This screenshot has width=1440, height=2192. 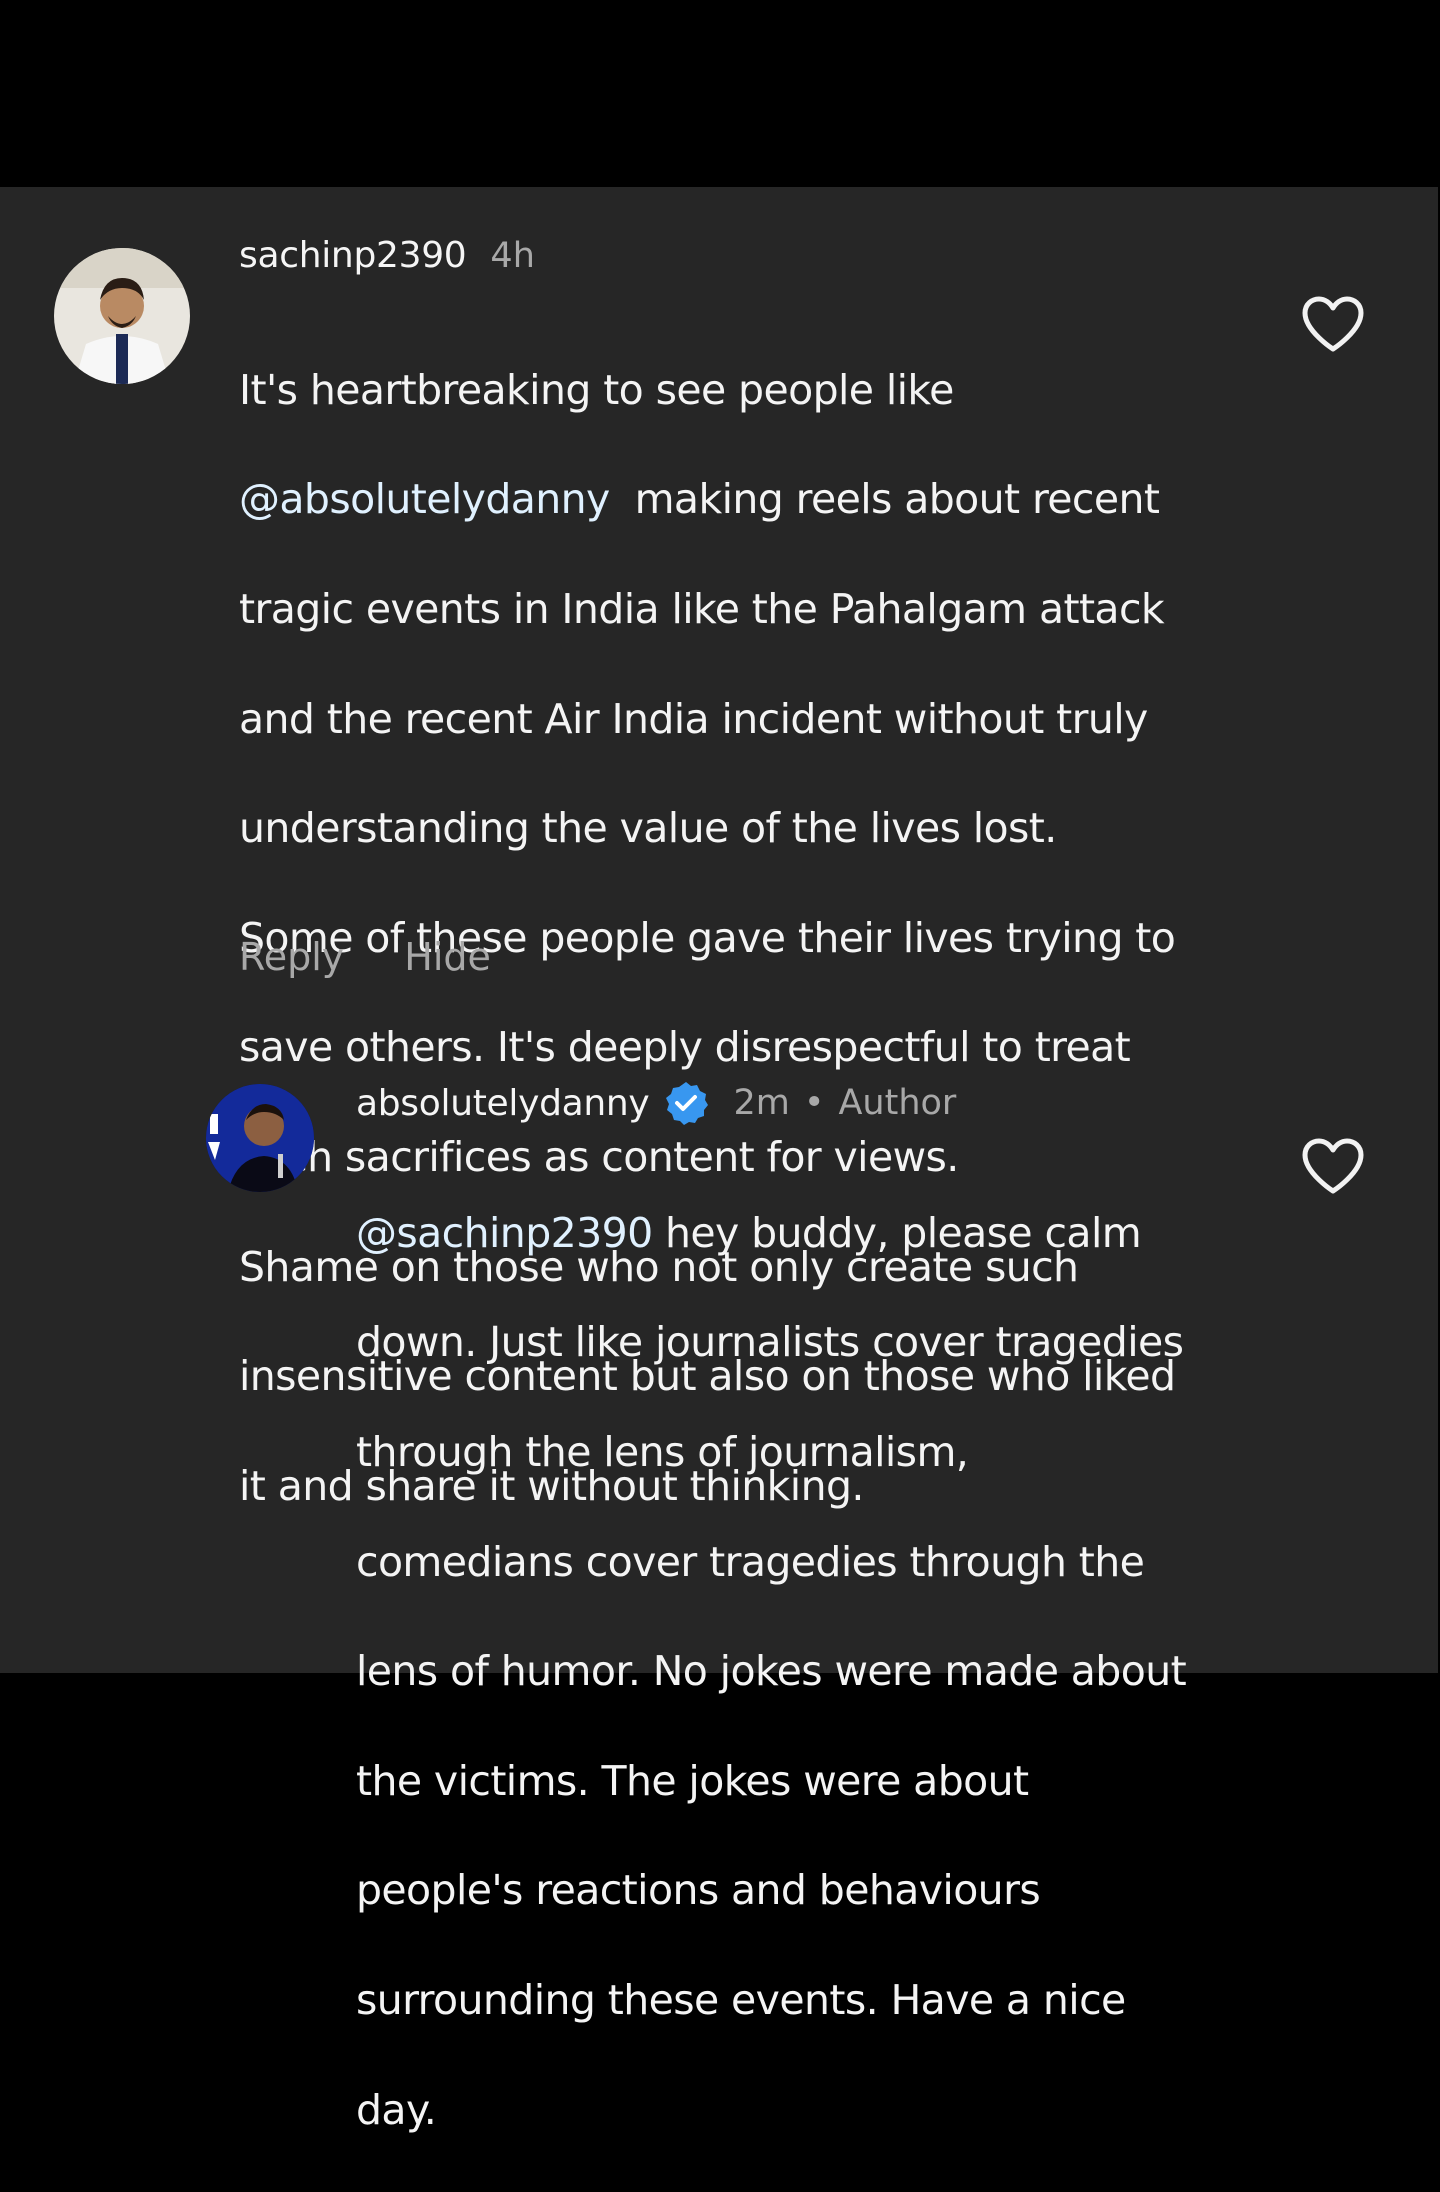 What do you see at coordinates (687, 1103) in the screenshot?
I see `verified-badge-icon` at bounding box center [687, 1103].